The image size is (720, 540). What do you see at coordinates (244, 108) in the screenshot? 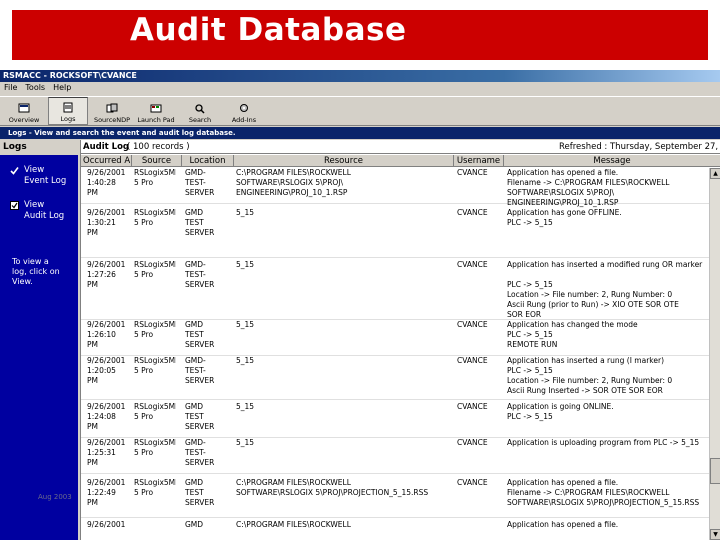
I see `add-ins-icon` at bounding box center [244, 108].